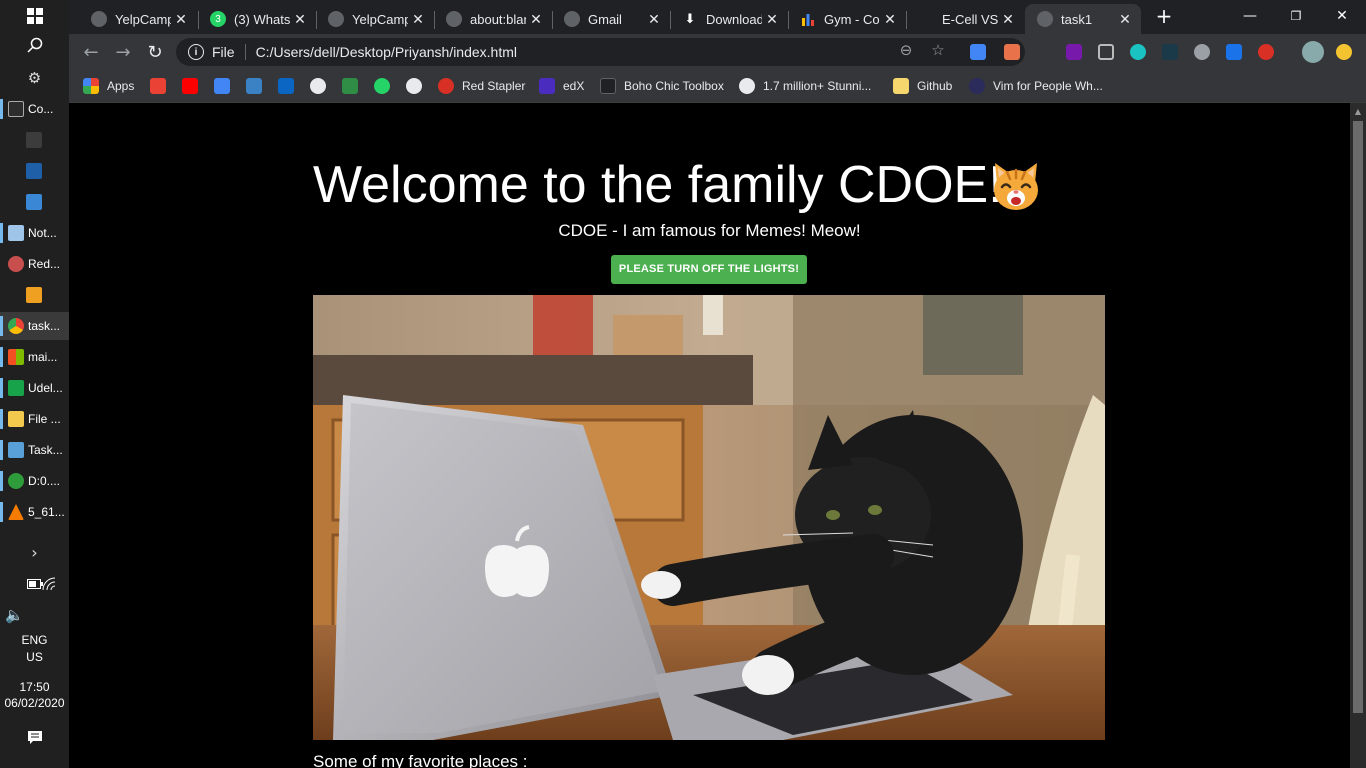  I want to click on pocket-extension-icon, so click(1106, 52).